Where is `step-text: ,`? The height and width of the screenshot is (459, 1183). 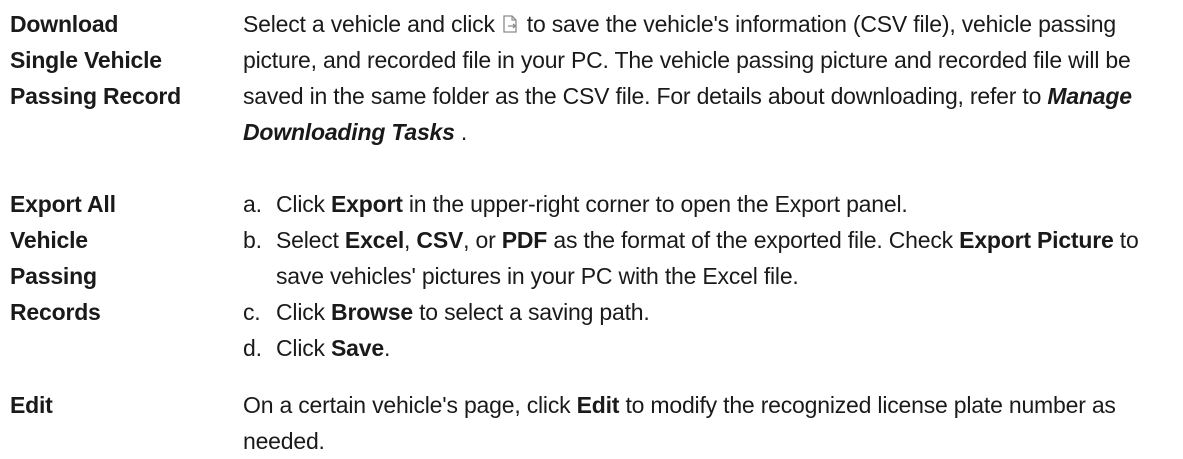 step-text: , is located at coordinates (410, 240).